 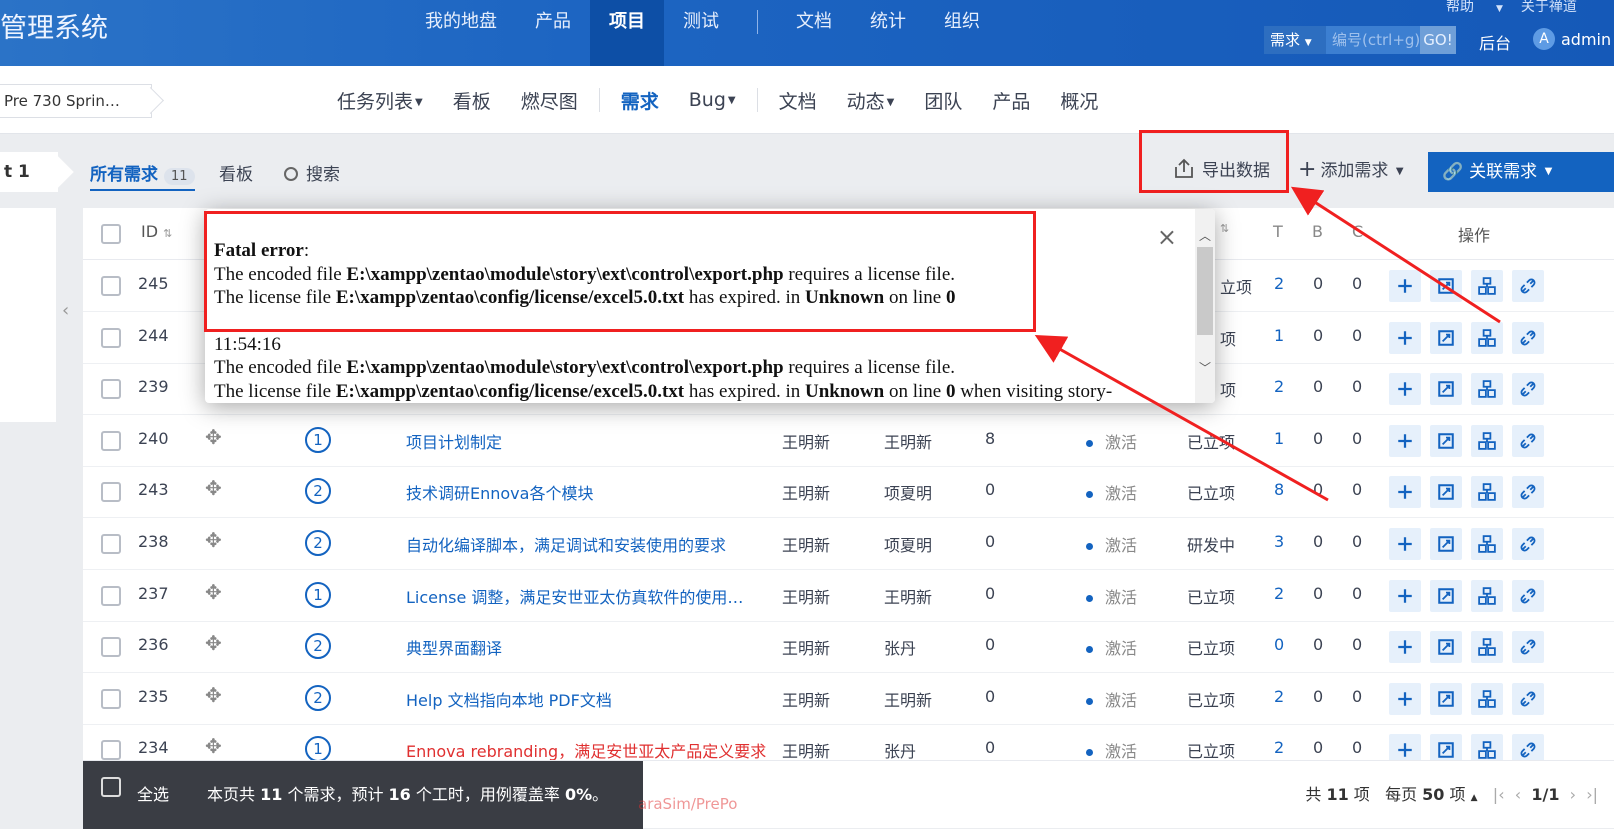 I want to click on help-link: 帮助, so click(x=1460, y=6).